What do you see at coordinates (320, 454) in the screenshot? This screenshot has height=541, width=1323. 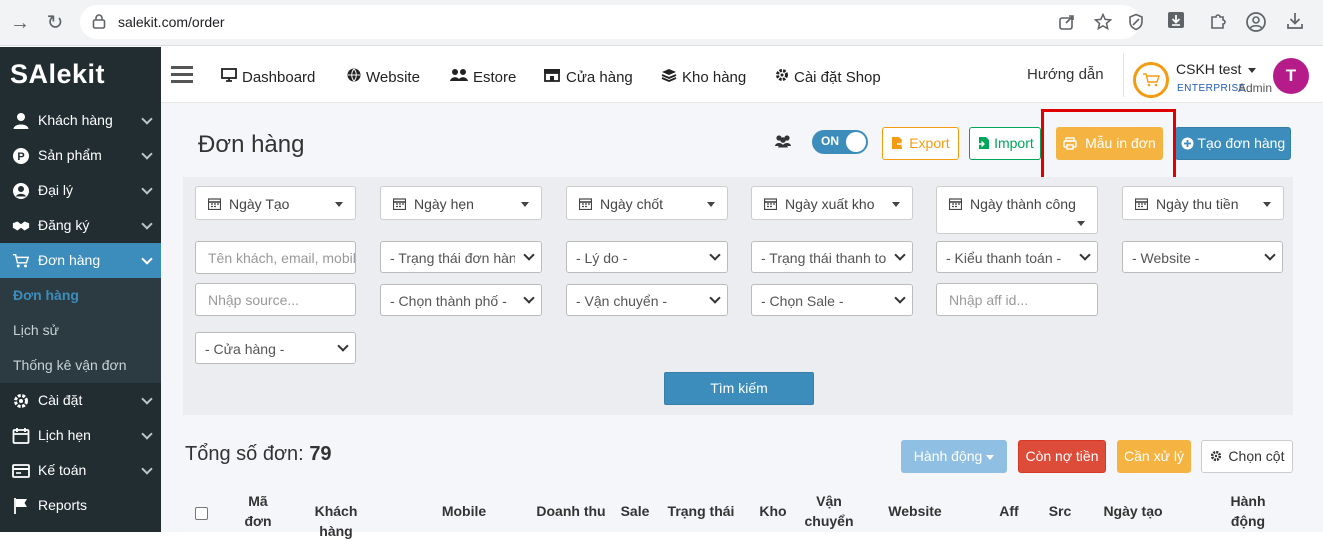 I see `total-value: 79` at bounding box center [320, 454].